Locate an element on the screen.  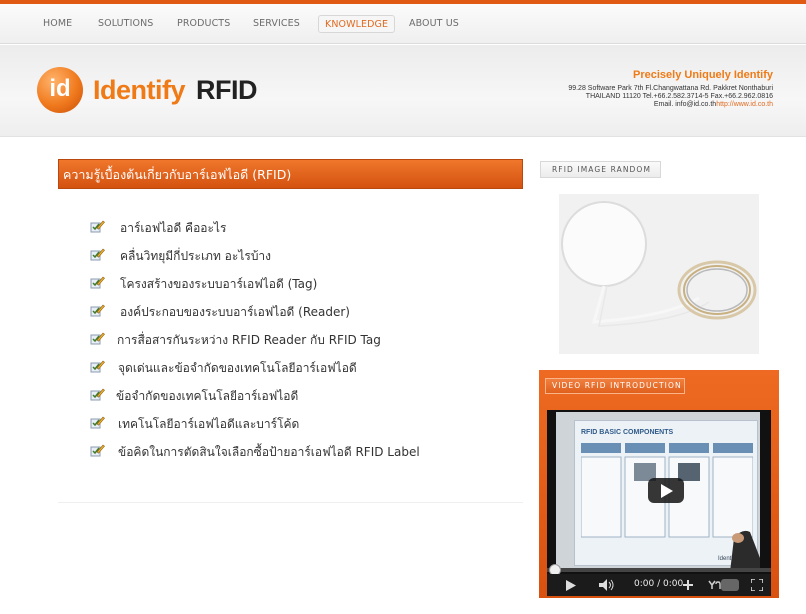
video-controls: 0:00 / 0:00 is located at coordinates (659, 585).